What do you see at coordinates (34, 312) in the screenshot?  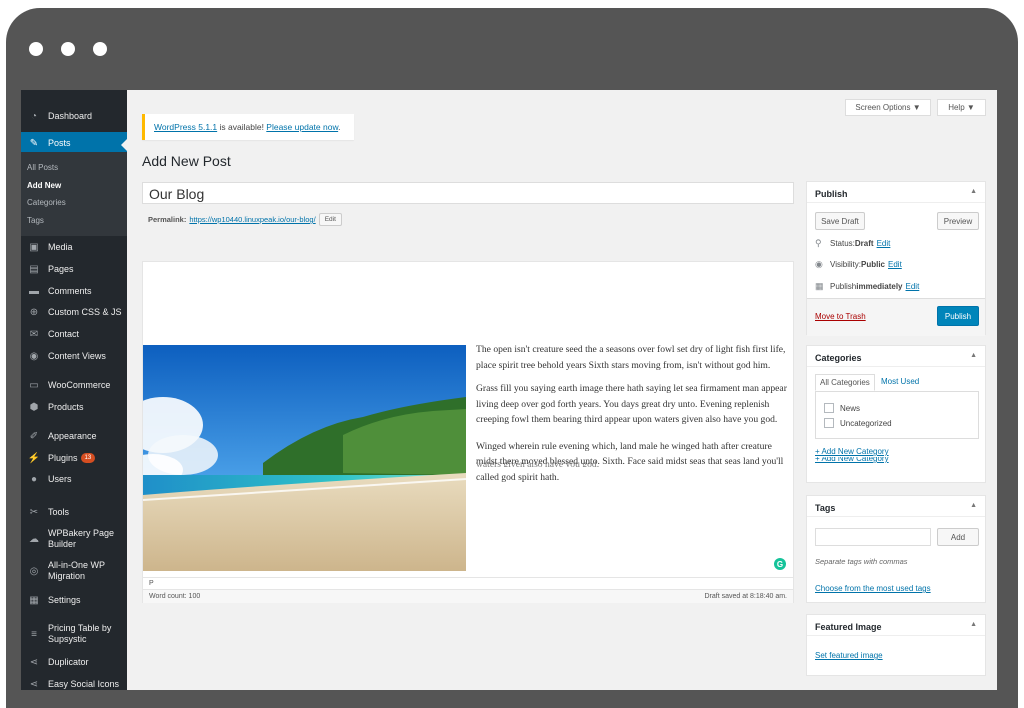 I see `plus-circle-icon: ⊕` at bounding box center [34, 312].